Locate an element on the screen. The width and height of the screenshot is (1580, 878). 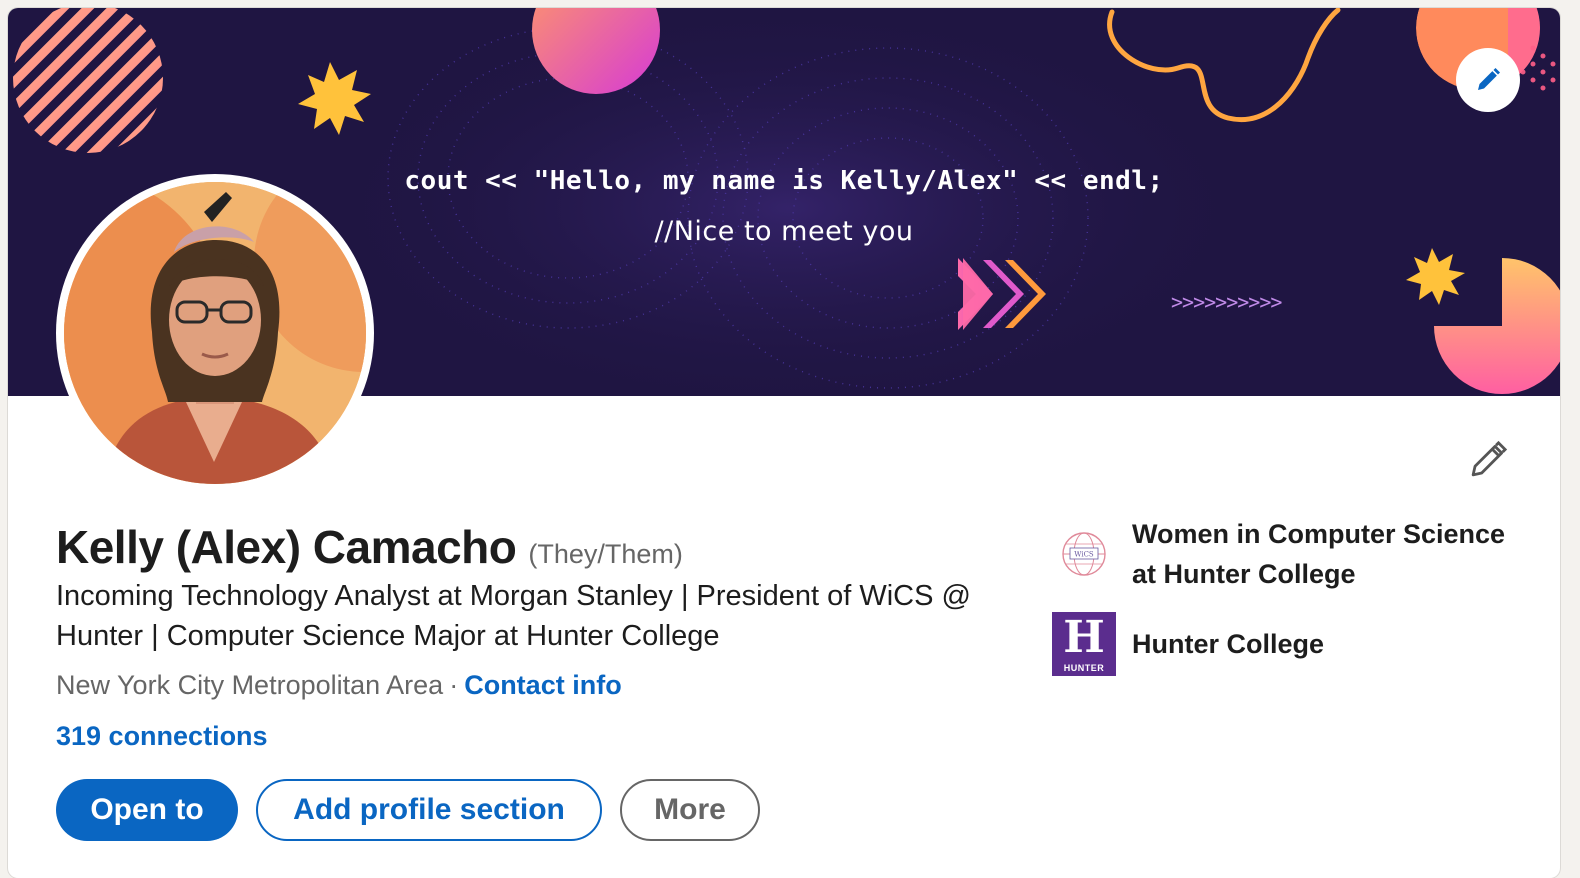
connections-link: 319 connections is located at coordinates (162, 736).